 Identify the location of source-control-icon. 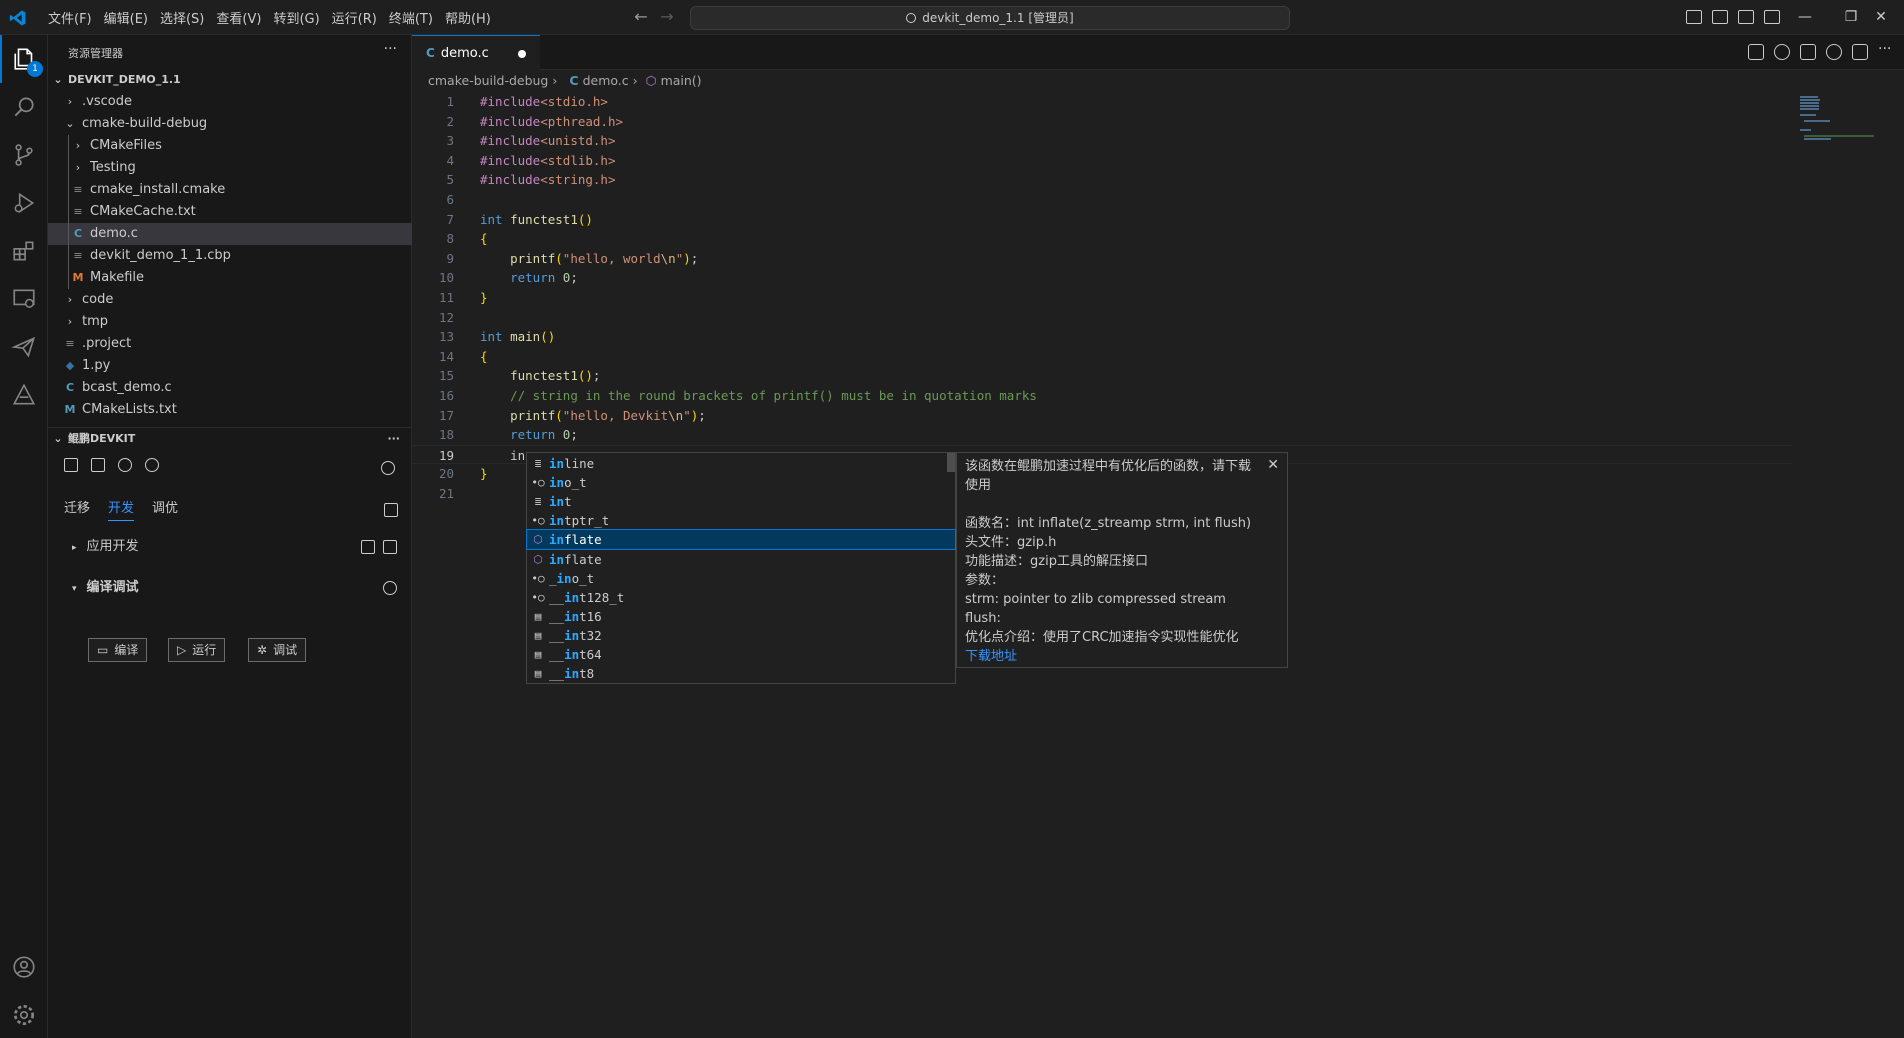
(24, 155).